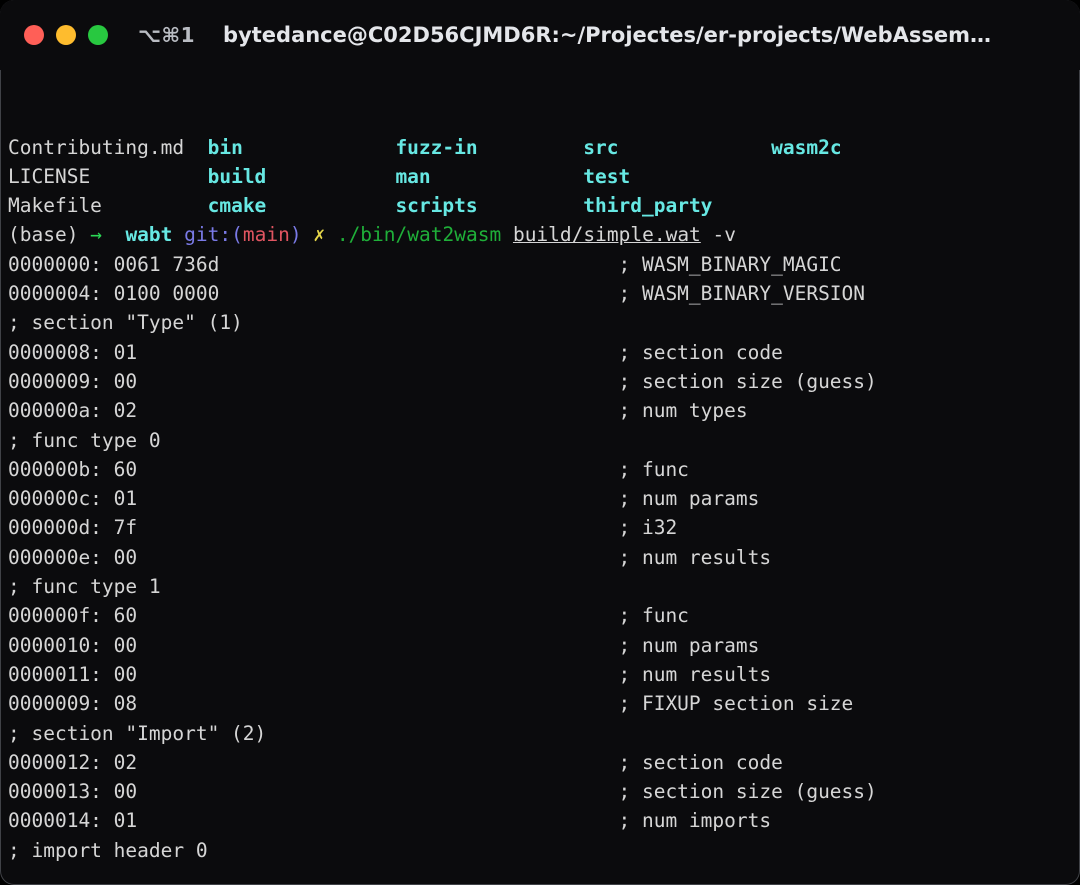  What do you see at coordinates (742, 294) in the screenshot?
I see `output-comment: ; WASM_BINARY_VERSION` at bounding box center [742, 294].